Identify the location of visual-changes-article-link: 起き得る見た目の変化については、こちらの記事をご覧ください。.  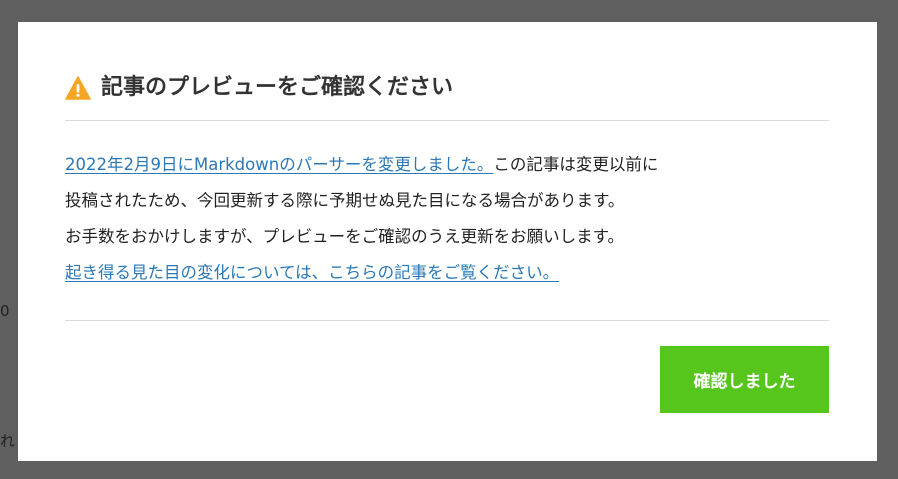
(312, 272).